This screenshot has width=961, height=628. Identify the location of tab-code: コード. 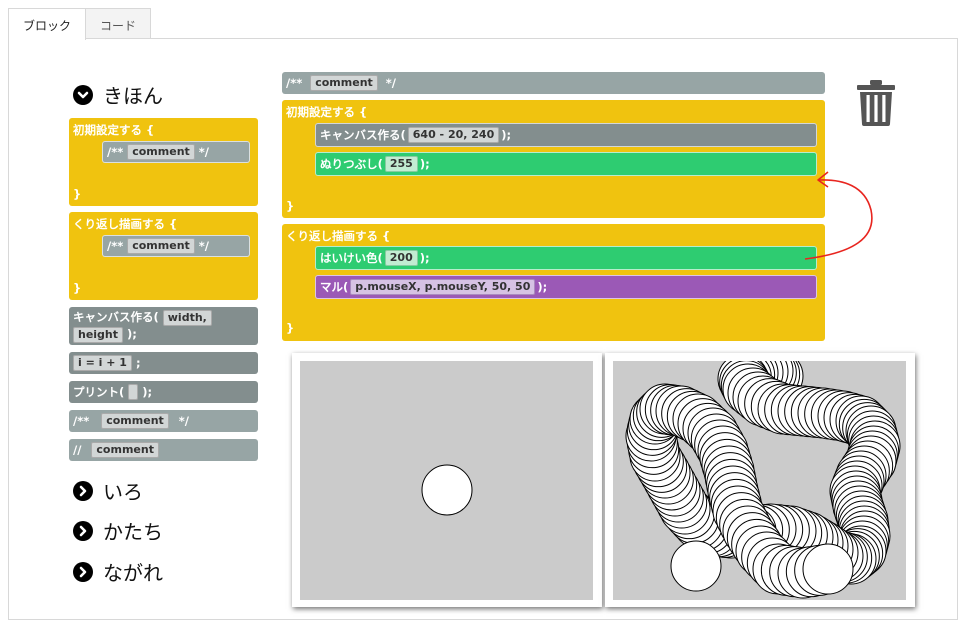
(118, 23).